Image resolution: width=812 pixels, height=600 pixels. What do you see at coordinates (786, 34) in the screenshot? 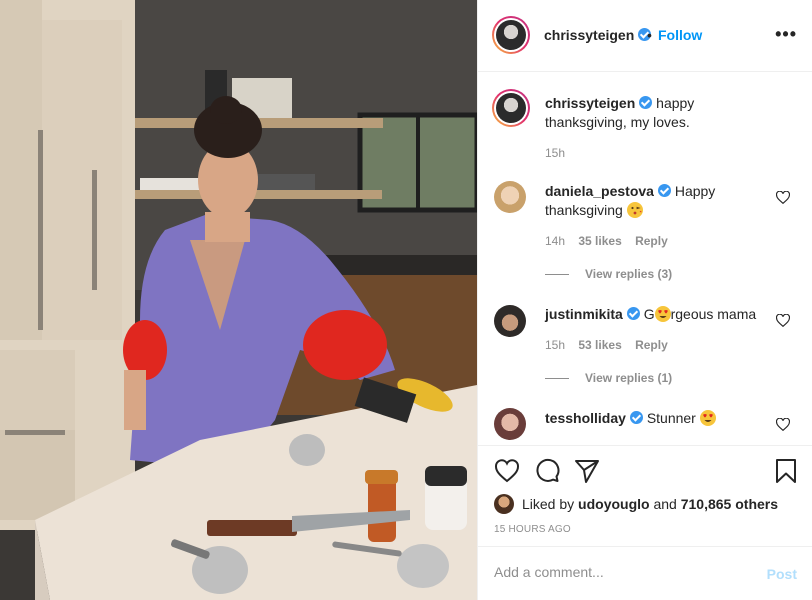
I see `more-horizontal-icon: •••` at bounding box center [786, 34].